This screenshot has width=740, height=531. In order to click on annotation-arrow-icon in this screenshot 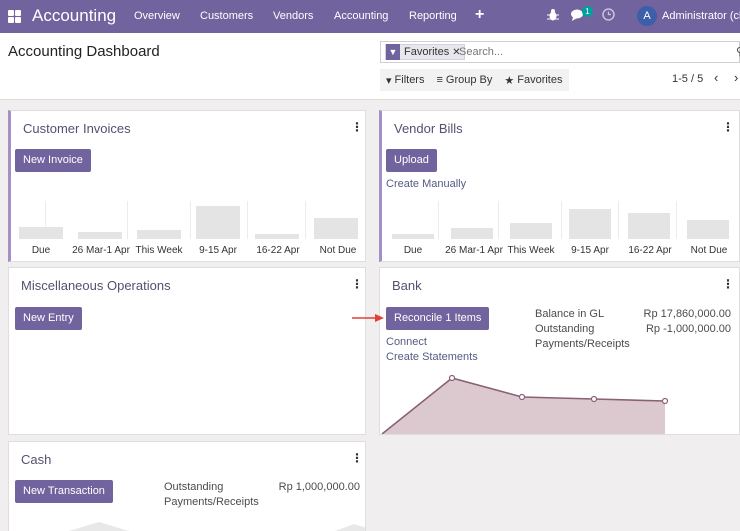, I will do `click(368, 318)`.